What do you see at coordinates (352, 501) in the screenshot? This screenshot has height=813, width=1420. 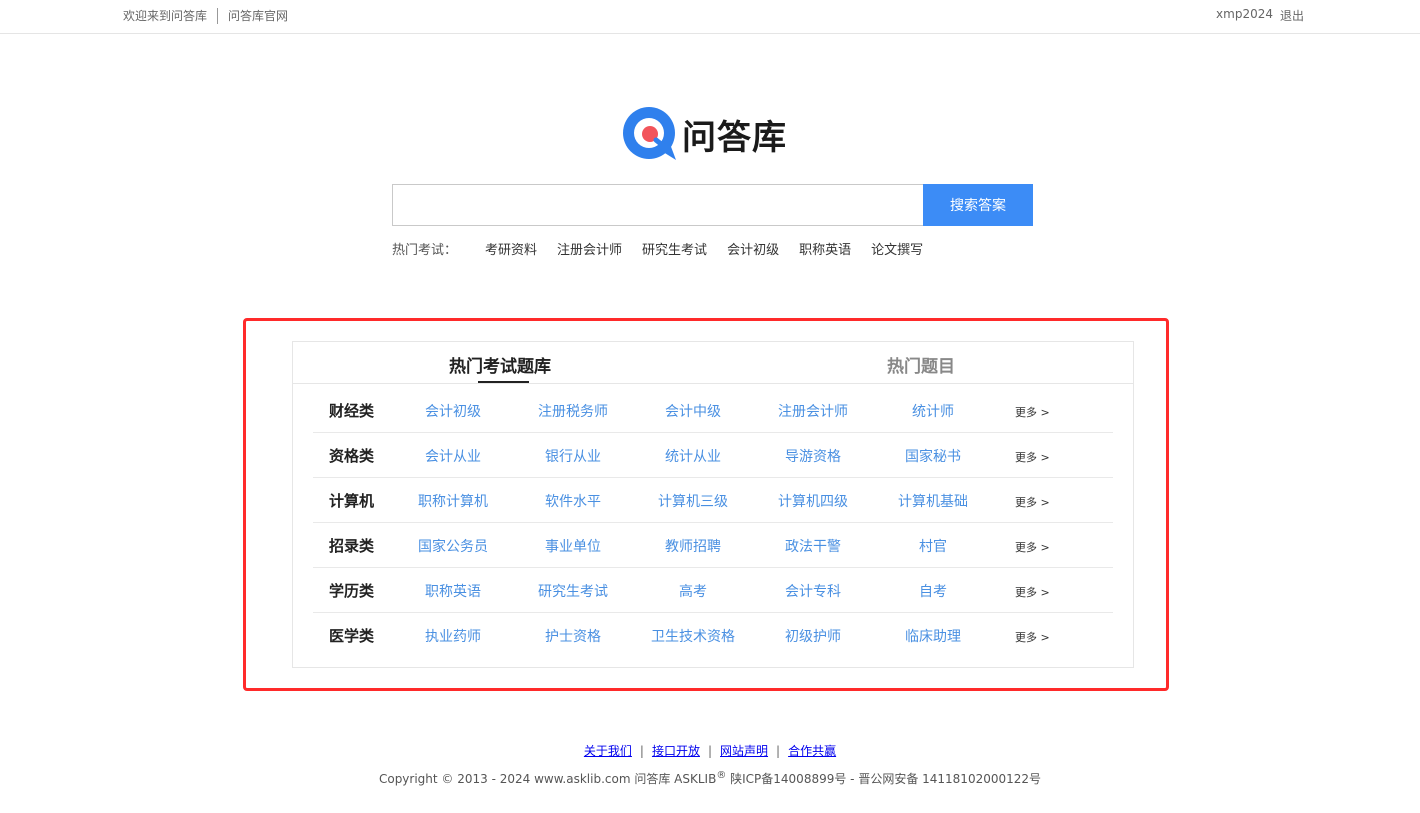 I see `category-label: 计算机` at bounding box center [352, 501].